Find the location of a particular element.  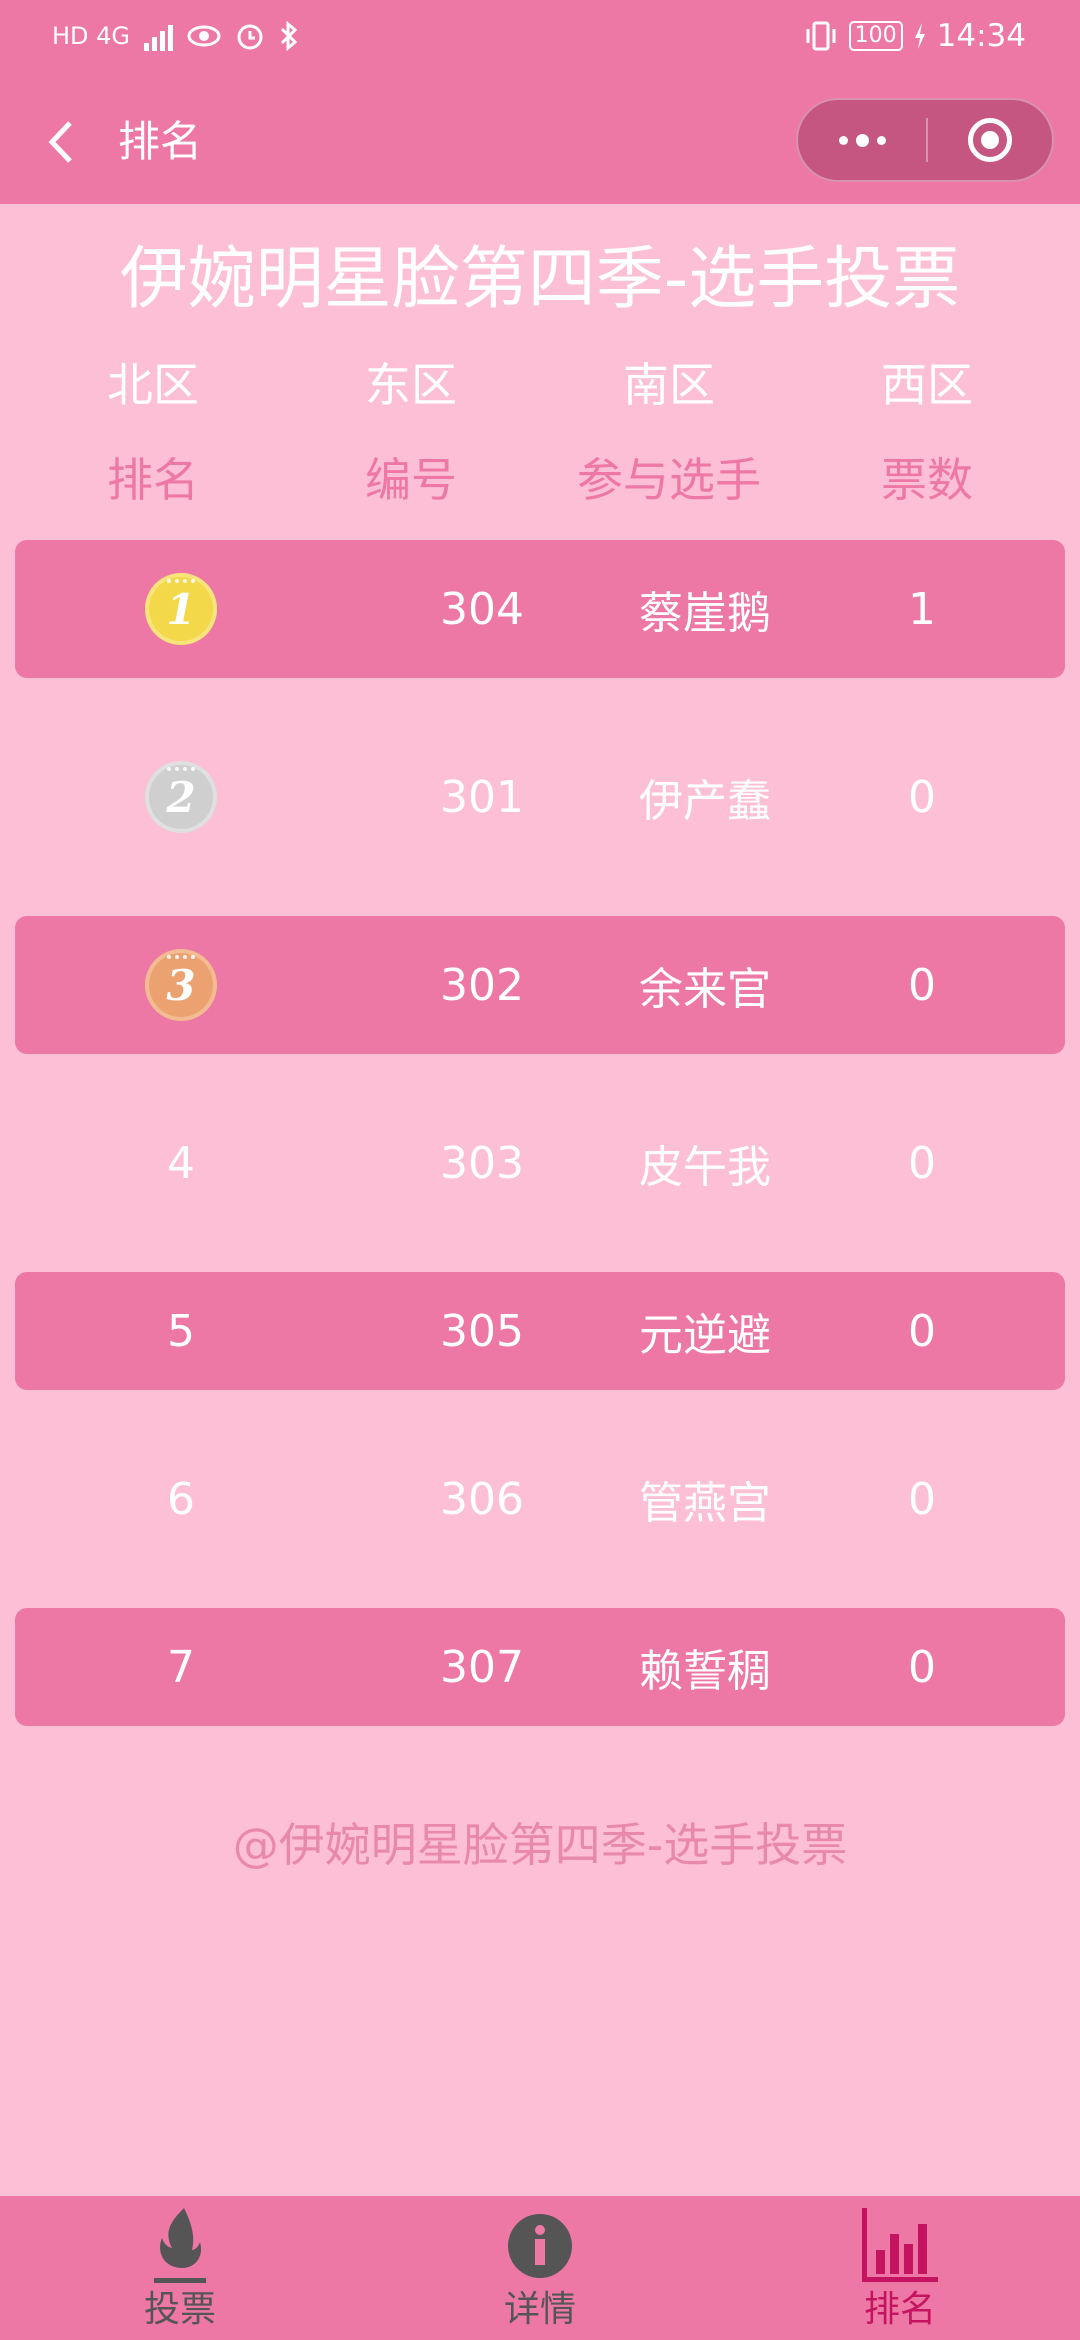

tab-south: 南区 is located at coordinates (669, 400).